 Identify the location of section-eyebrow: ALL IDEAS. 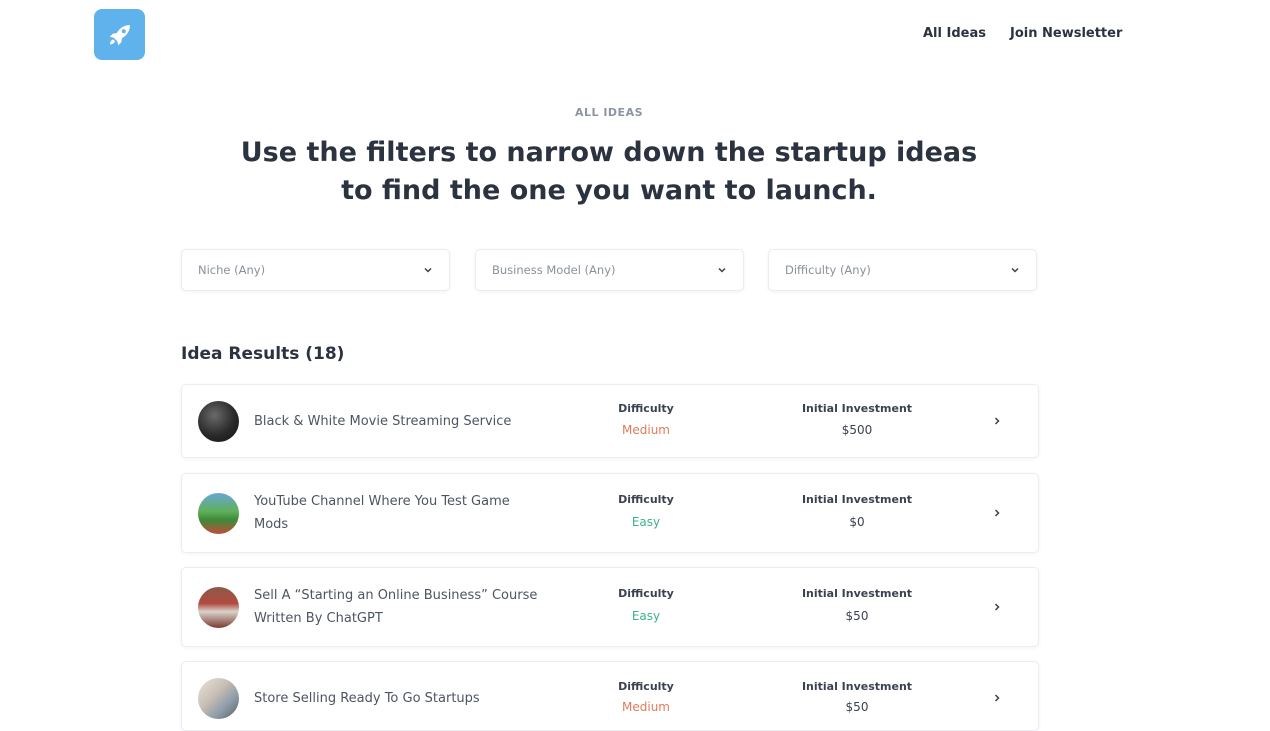
(609, 112).